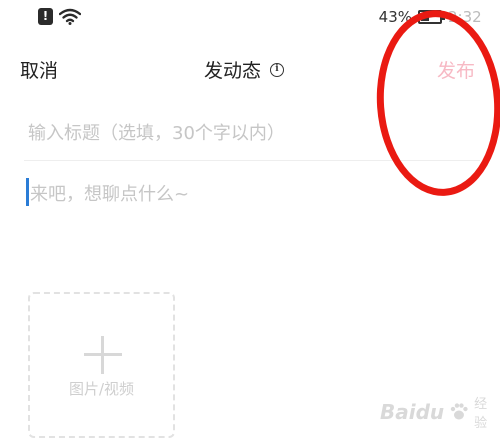  I want to click on watermark-logo-text: Baidu, so click(412, 412).